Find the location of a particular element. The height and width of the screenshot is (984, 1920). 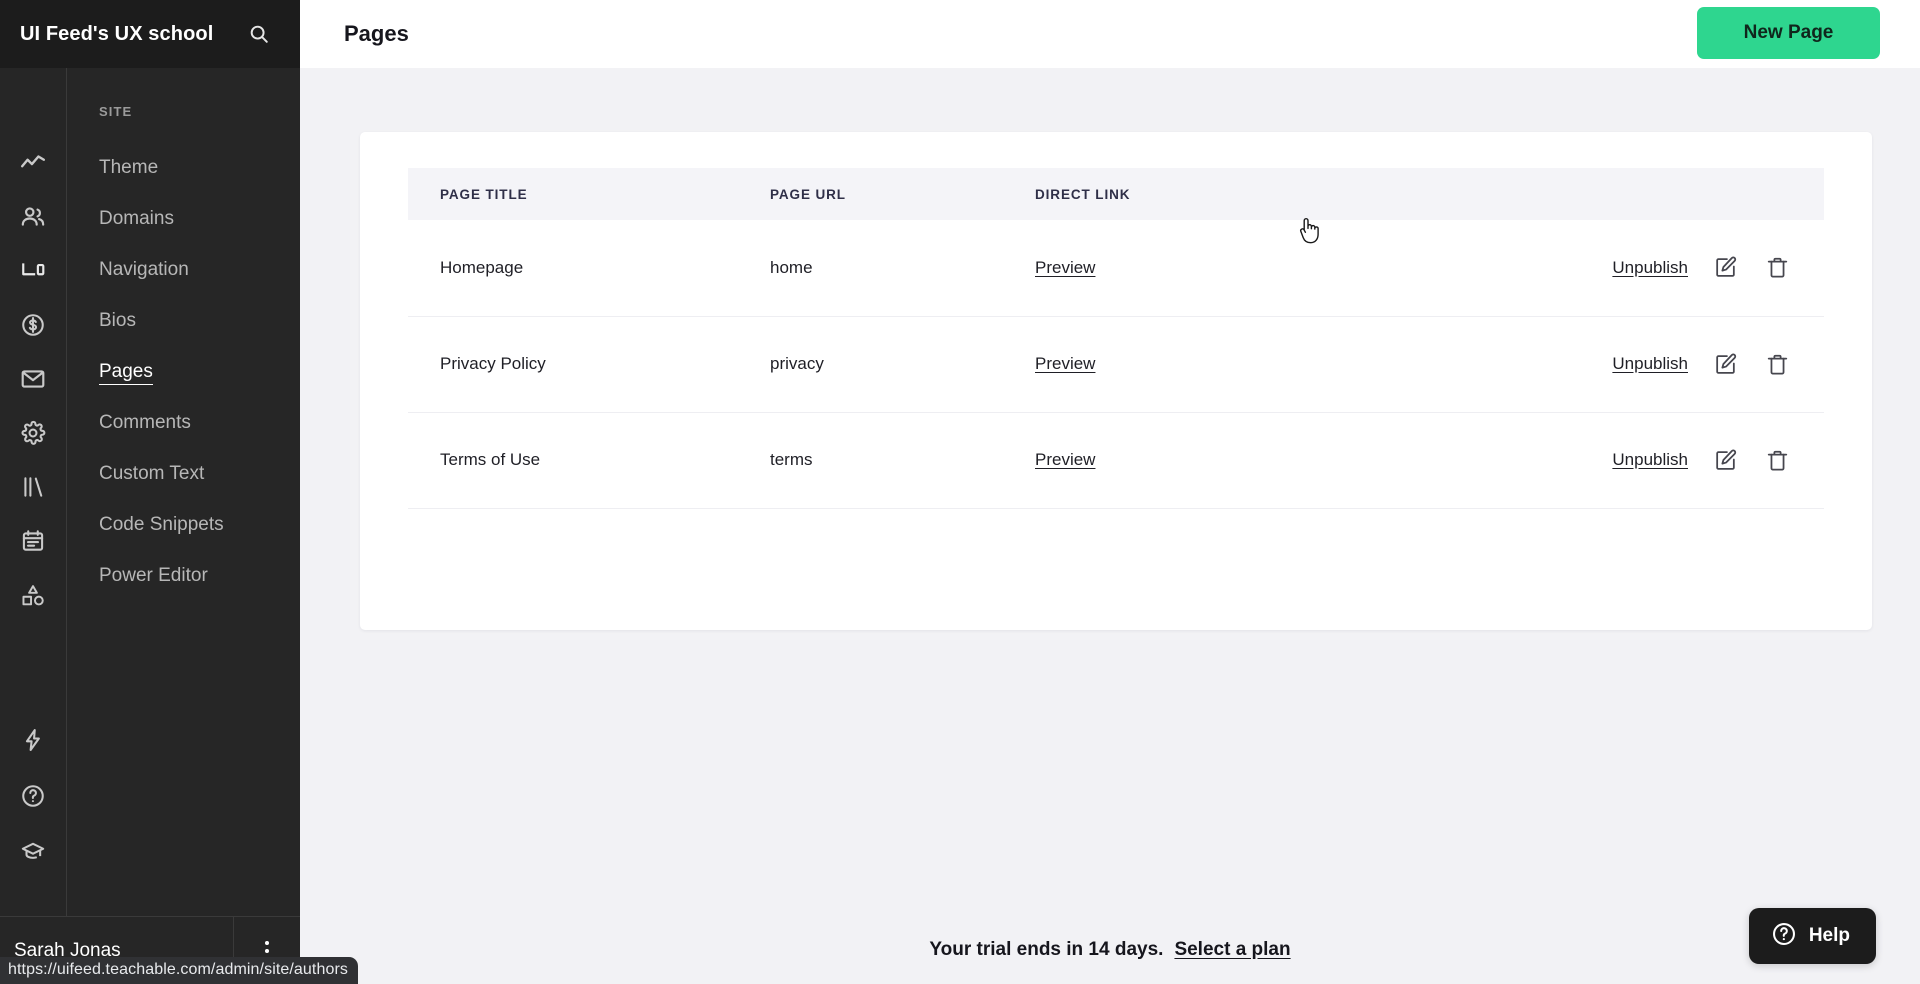

column-header-actions is located at coordinates (1546, 194).